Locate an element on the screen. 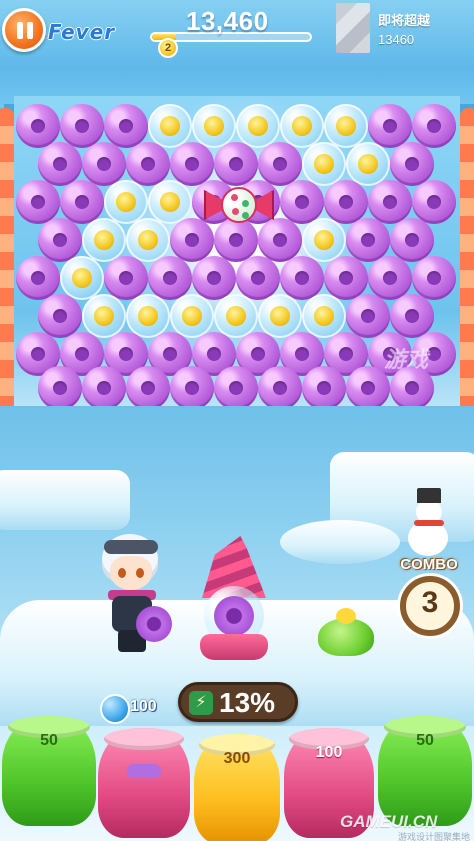 The height and width of the screenshot is (841, 474). pot-value: 300 is located at coordinates (237, 758).